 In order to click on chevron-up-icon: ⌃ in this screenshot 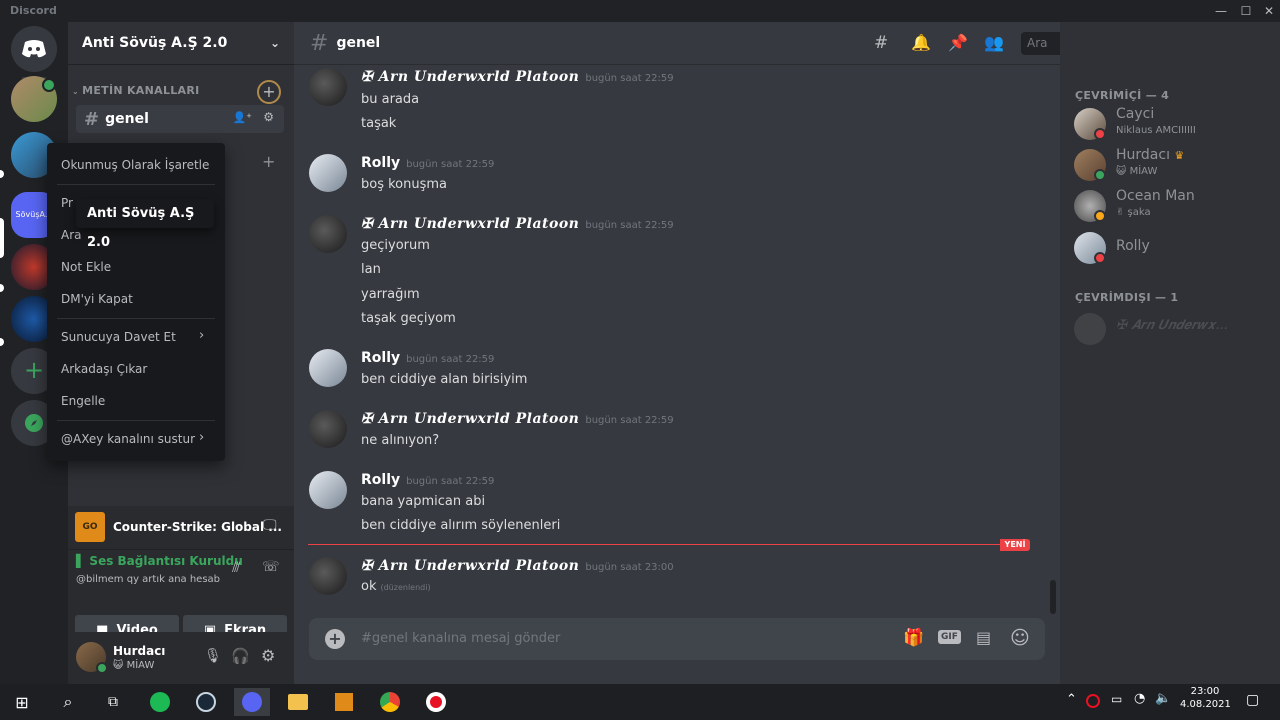, I will do `click(1071, 699)`.